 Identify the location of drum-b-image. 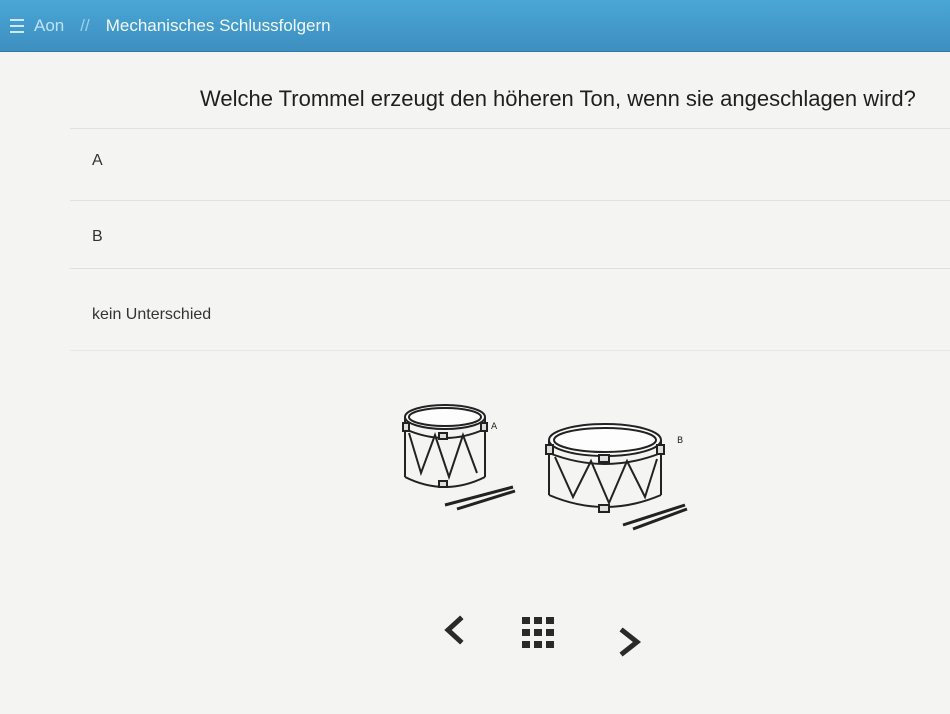
(616, 477).